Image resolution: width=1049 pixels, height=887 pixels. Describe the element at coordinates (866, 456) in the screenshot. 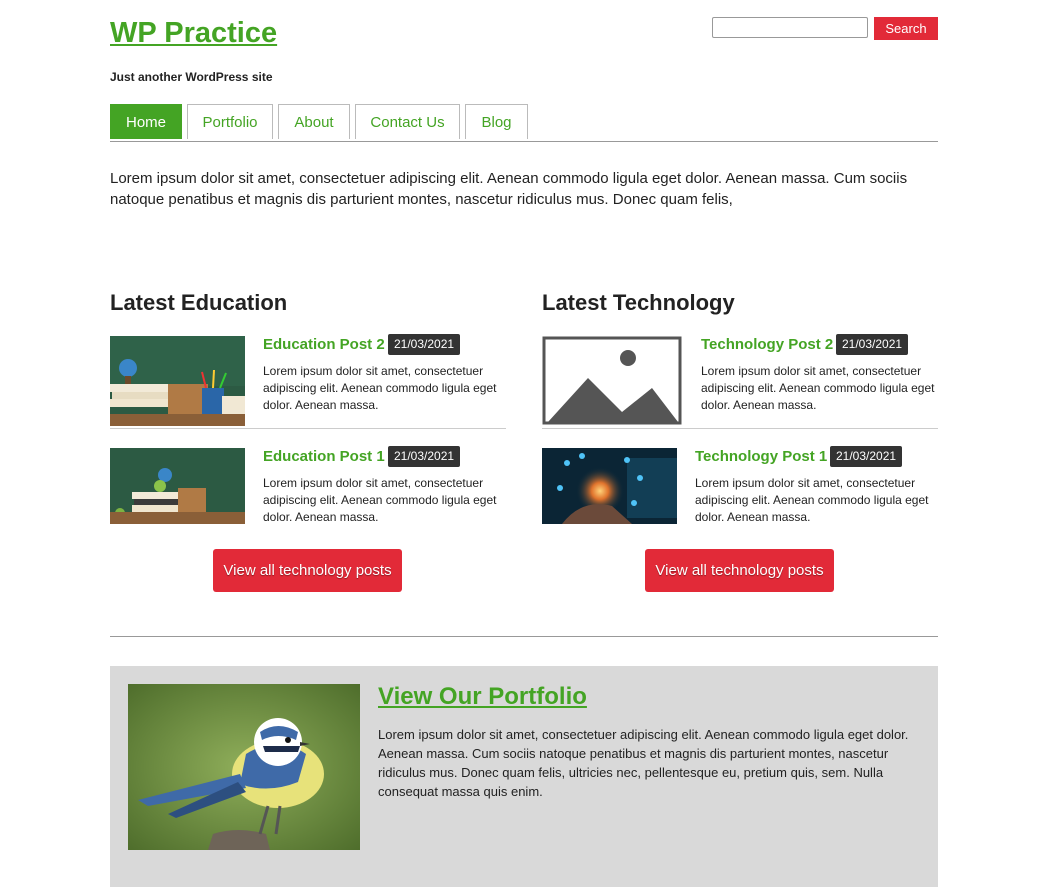

I see `technology-post-1-date: 21/03/2021` at that location.